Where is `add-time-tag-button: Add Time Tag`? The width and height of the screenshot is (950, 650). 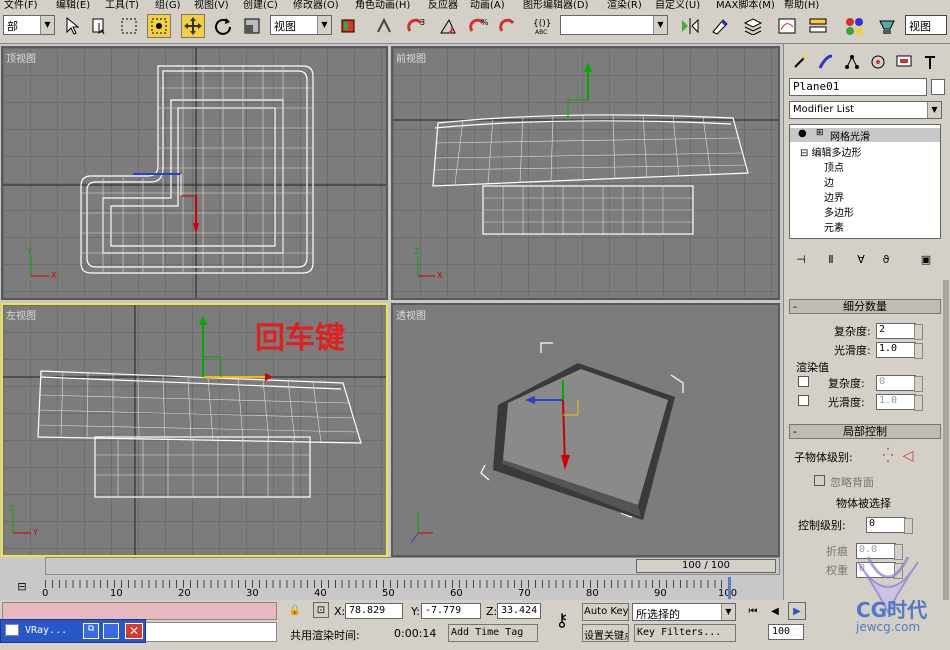
add-time-tag-button: Add Time Tag is located at coordinates (493, 633).